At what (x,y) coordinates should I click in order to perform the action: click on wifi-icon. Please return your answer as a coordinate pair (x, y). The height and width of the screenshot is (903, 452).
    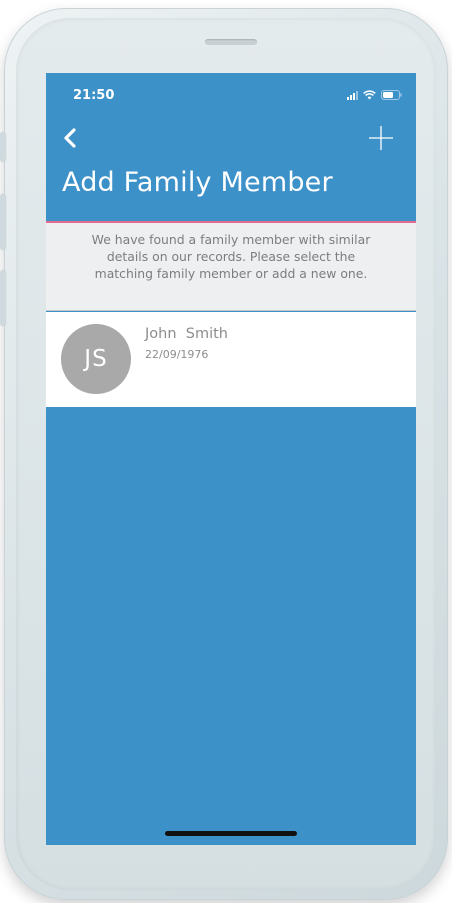
    Looking at the image, I should click on (369, 95).